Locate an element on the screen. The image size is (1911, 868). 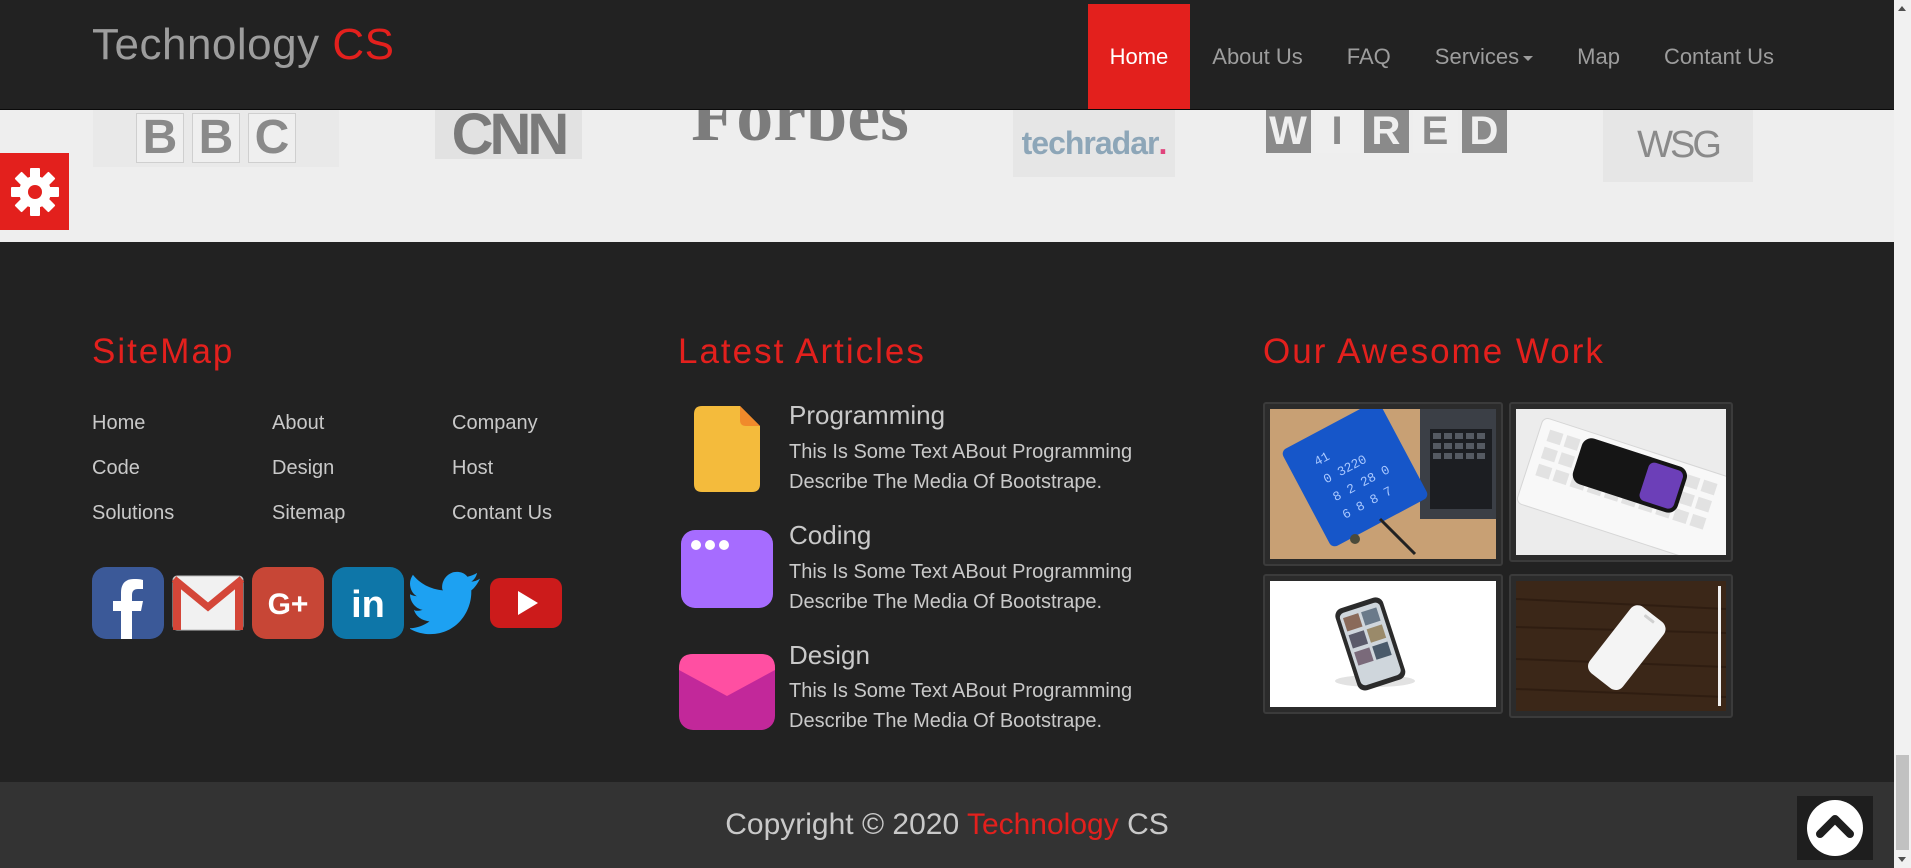
work-image-phone-keyboard is located at coordinates (1621, 482).